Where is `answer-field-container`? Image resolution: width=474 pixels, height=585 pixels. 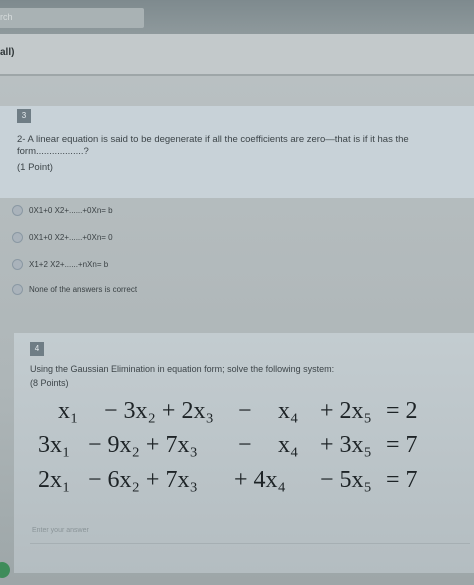
answer-field-container is located at coordinates (252, 530).